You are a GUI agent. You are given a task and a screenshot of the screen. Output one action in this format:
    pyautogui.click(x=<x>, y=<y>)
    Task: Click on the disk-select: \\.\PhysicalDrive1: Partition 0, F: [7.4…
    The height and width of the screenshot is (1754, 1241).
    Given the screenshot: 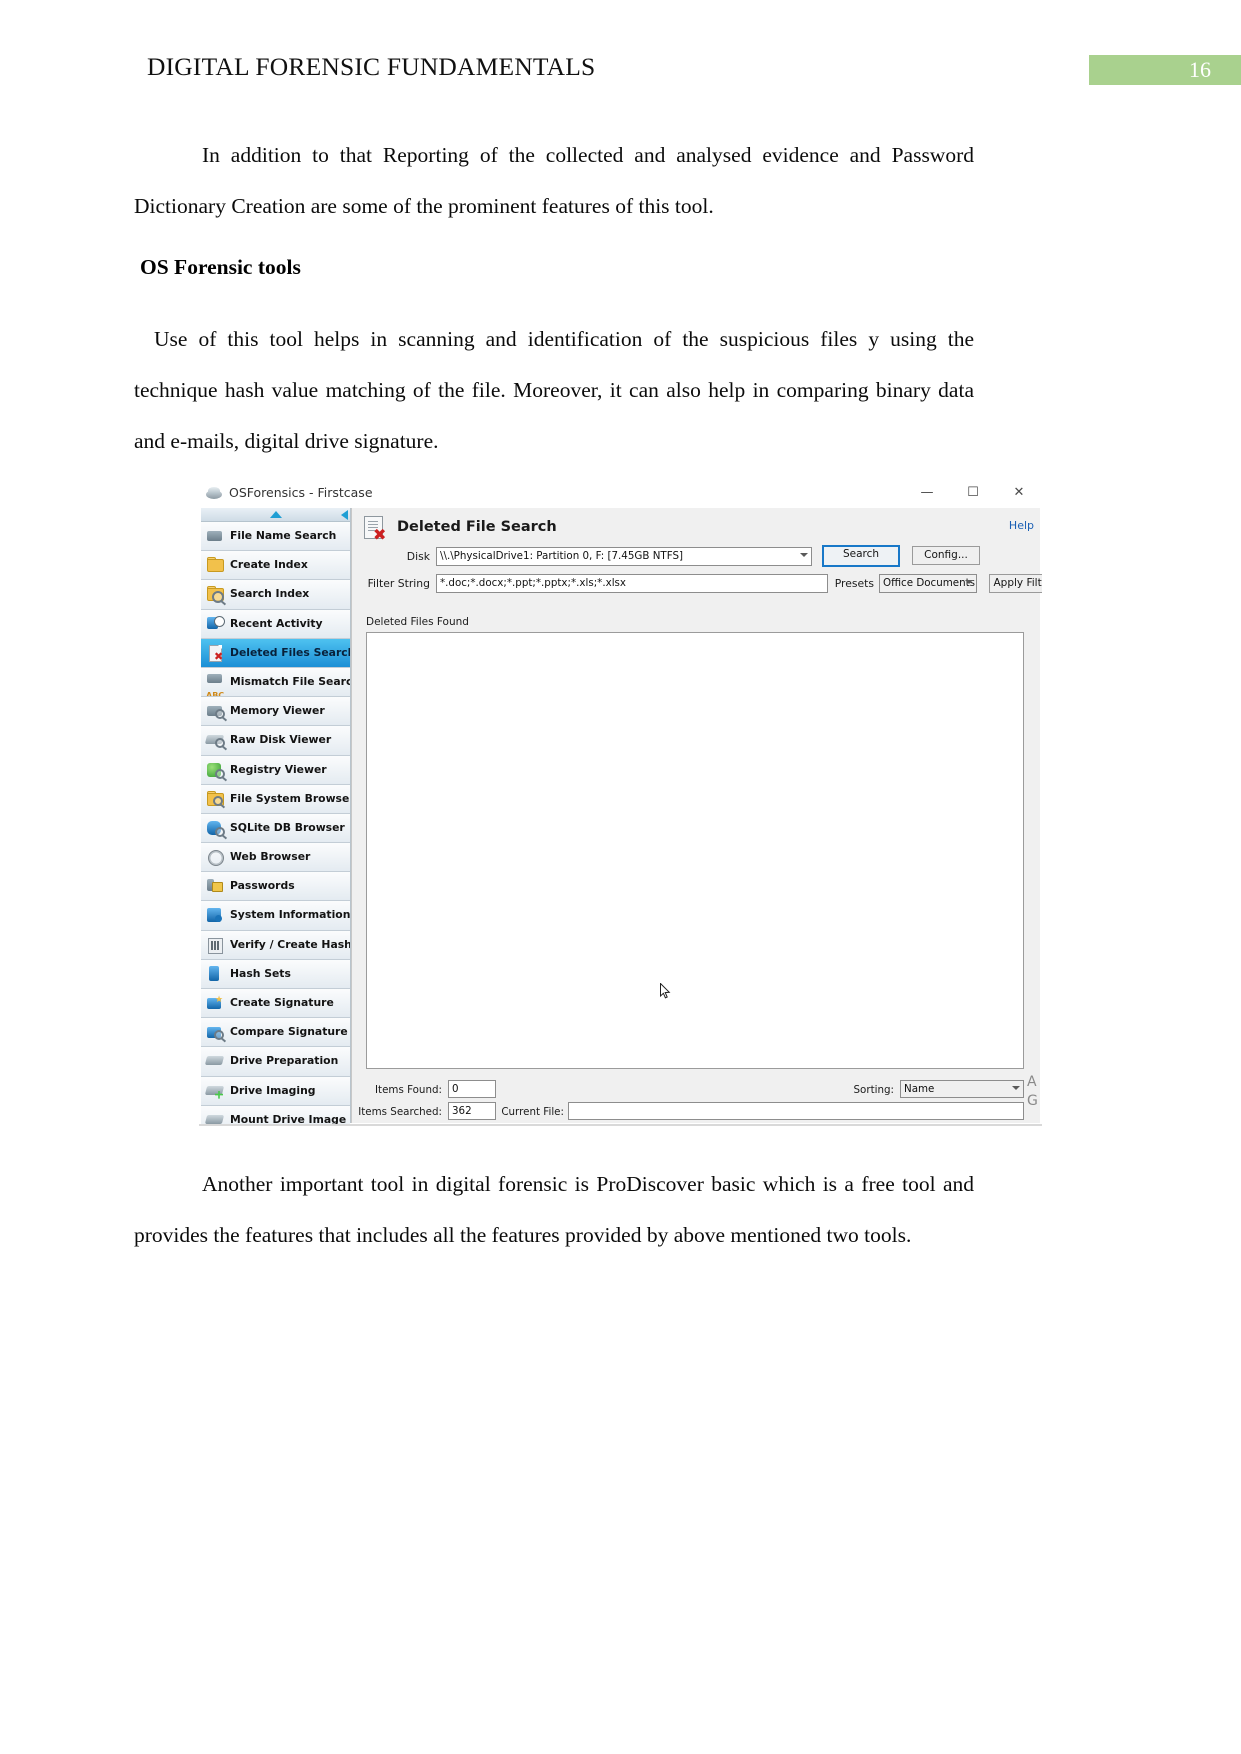 What is the action you would take?
    pyautogui.click(x=624, y=556)
    